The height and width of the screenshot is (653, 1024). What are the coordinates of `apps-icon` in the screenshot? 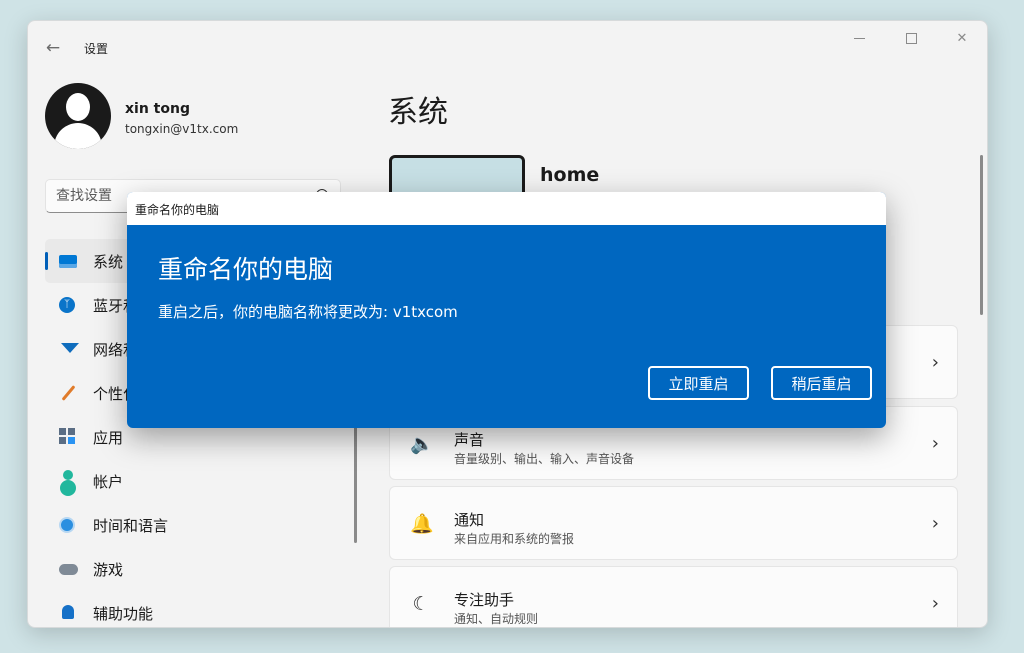 It's located at (62, 431).